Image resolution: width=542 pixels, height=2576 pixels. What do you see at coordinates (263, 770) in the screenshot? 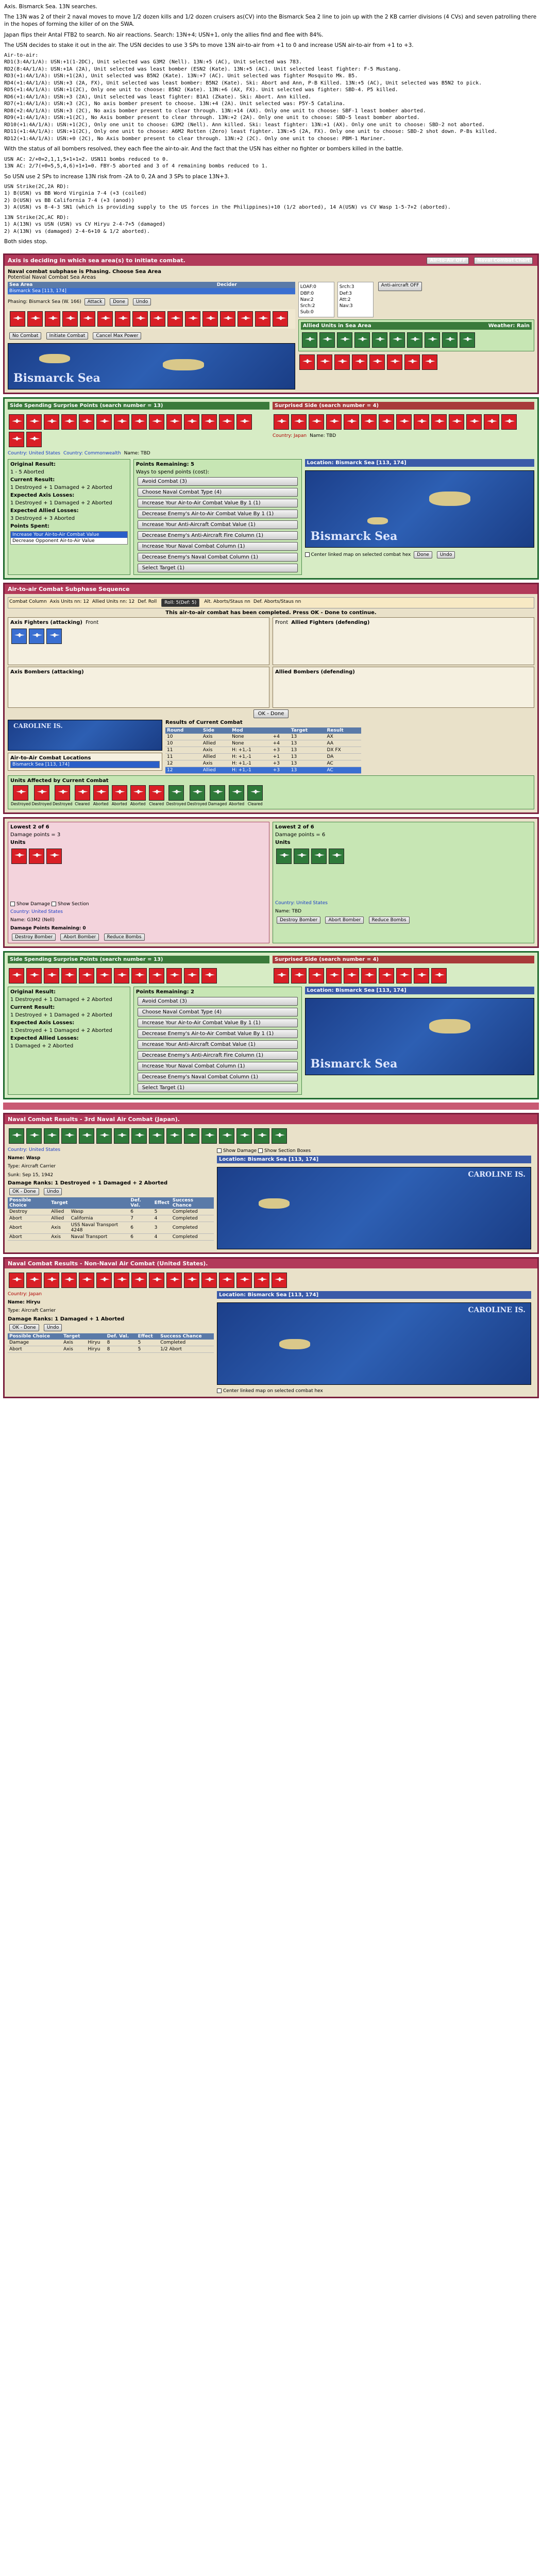
I see `table-row: 12 Allied H: +1,-1 +3 13 AC` at bounding box center [263, 770].